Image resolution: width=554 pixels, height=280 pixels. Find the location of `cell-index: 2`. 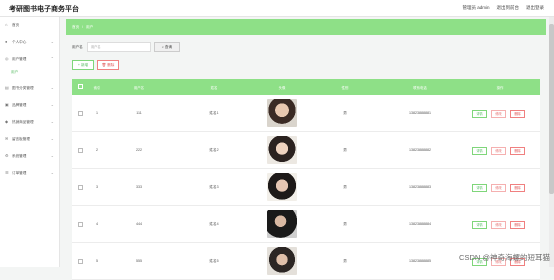

cell-index: 2 is located at coordinates (97, 150).